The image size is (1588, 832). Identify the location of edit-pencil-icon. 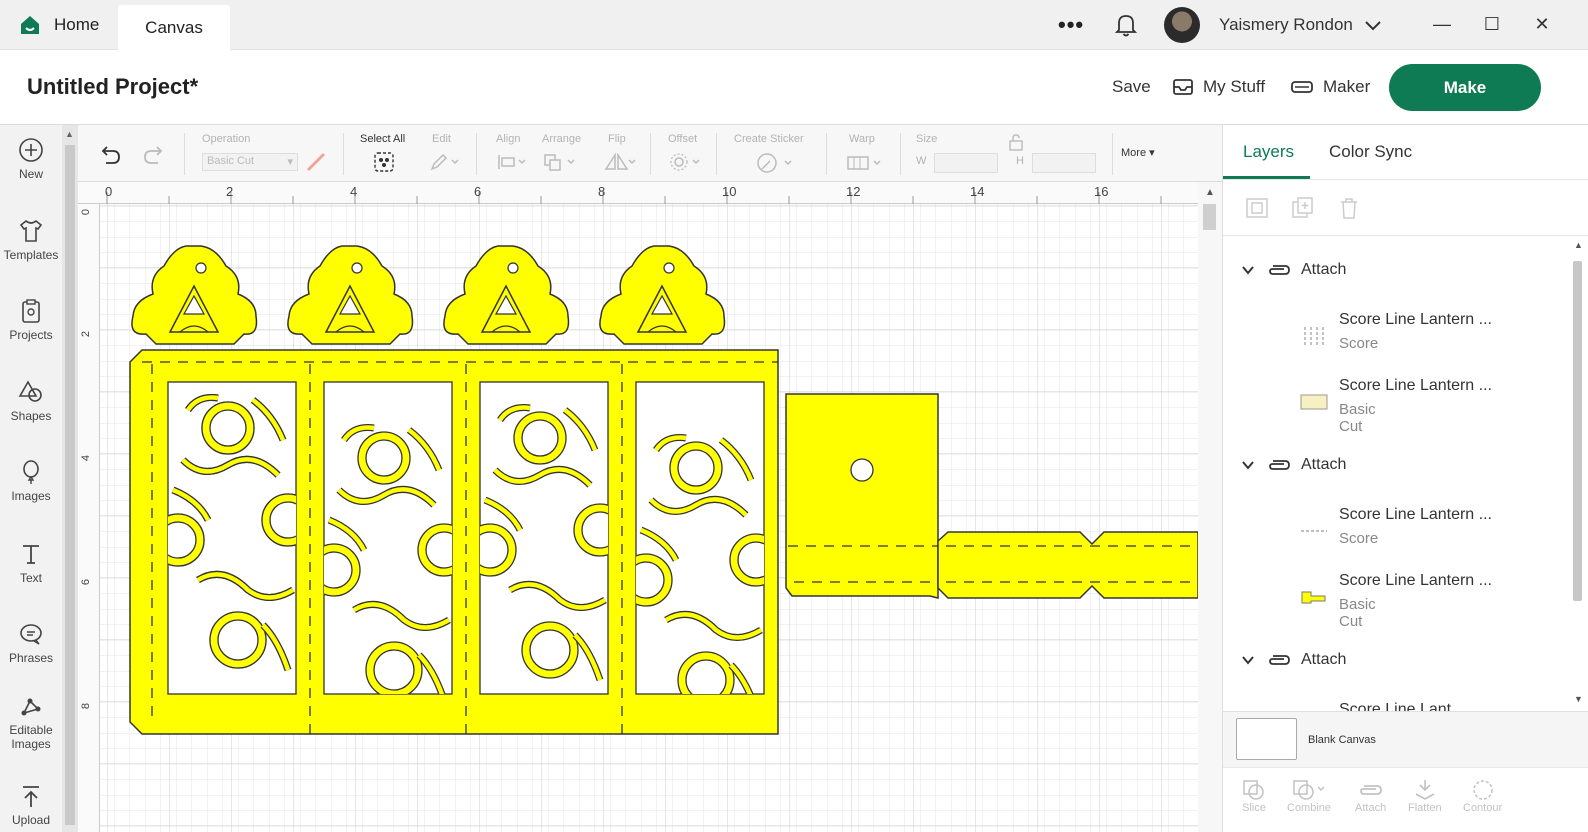
(445, 162).